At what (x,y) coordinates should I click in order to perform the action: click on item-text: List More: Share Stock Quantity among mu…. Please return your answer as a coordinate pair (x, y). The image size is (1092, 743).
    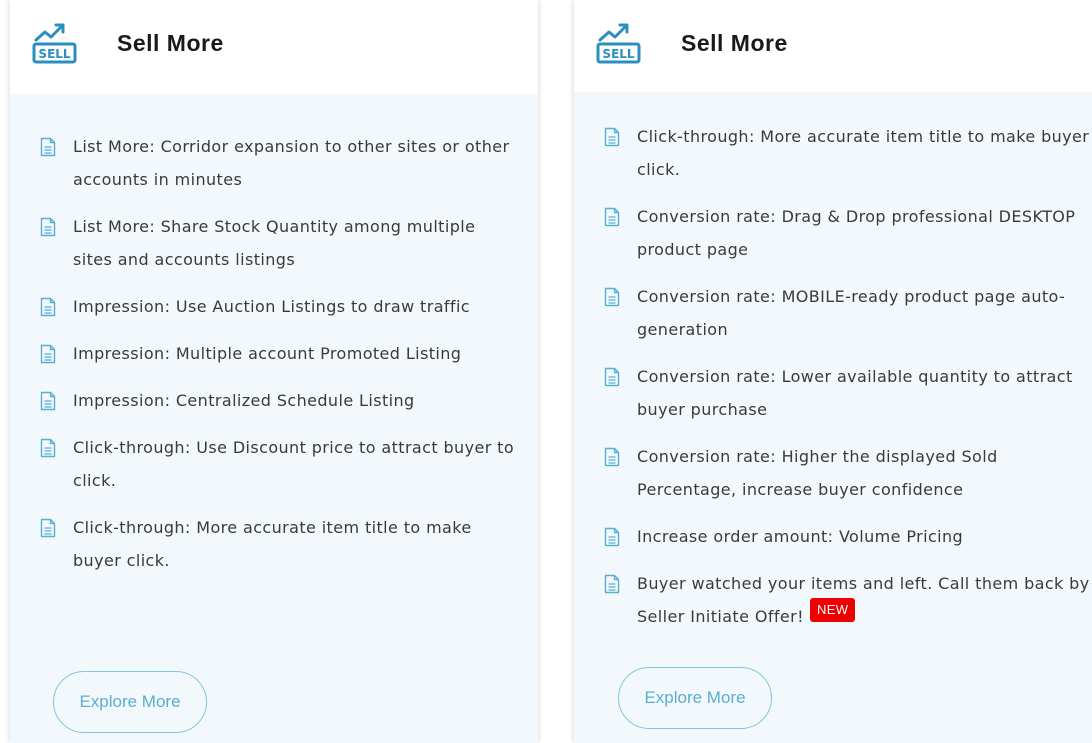
    Looking at the image, I should click on (274, 243).